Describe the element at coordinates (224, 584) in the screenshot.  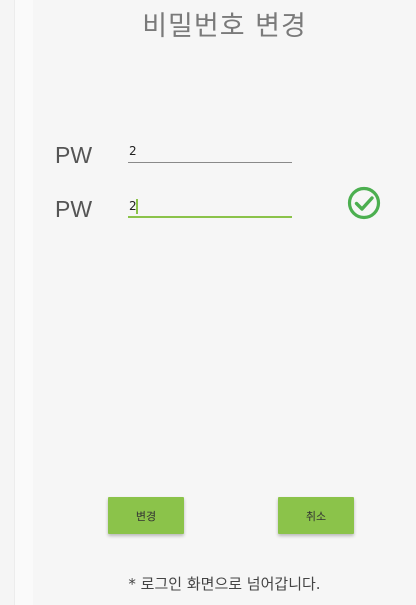
I see `redirect-notice: * 로그인 화면으로 넘어갑니다.` at that location.